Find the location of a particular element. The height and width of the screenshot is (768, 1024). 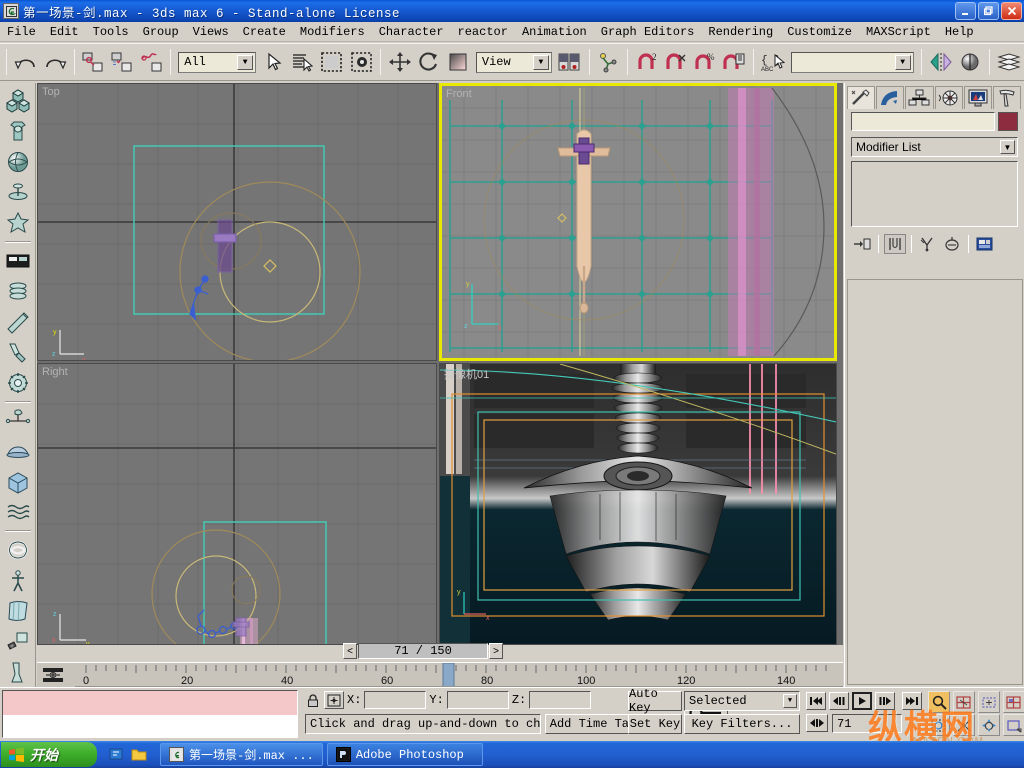

vehicle-icon is located at coordinates (18, 451).